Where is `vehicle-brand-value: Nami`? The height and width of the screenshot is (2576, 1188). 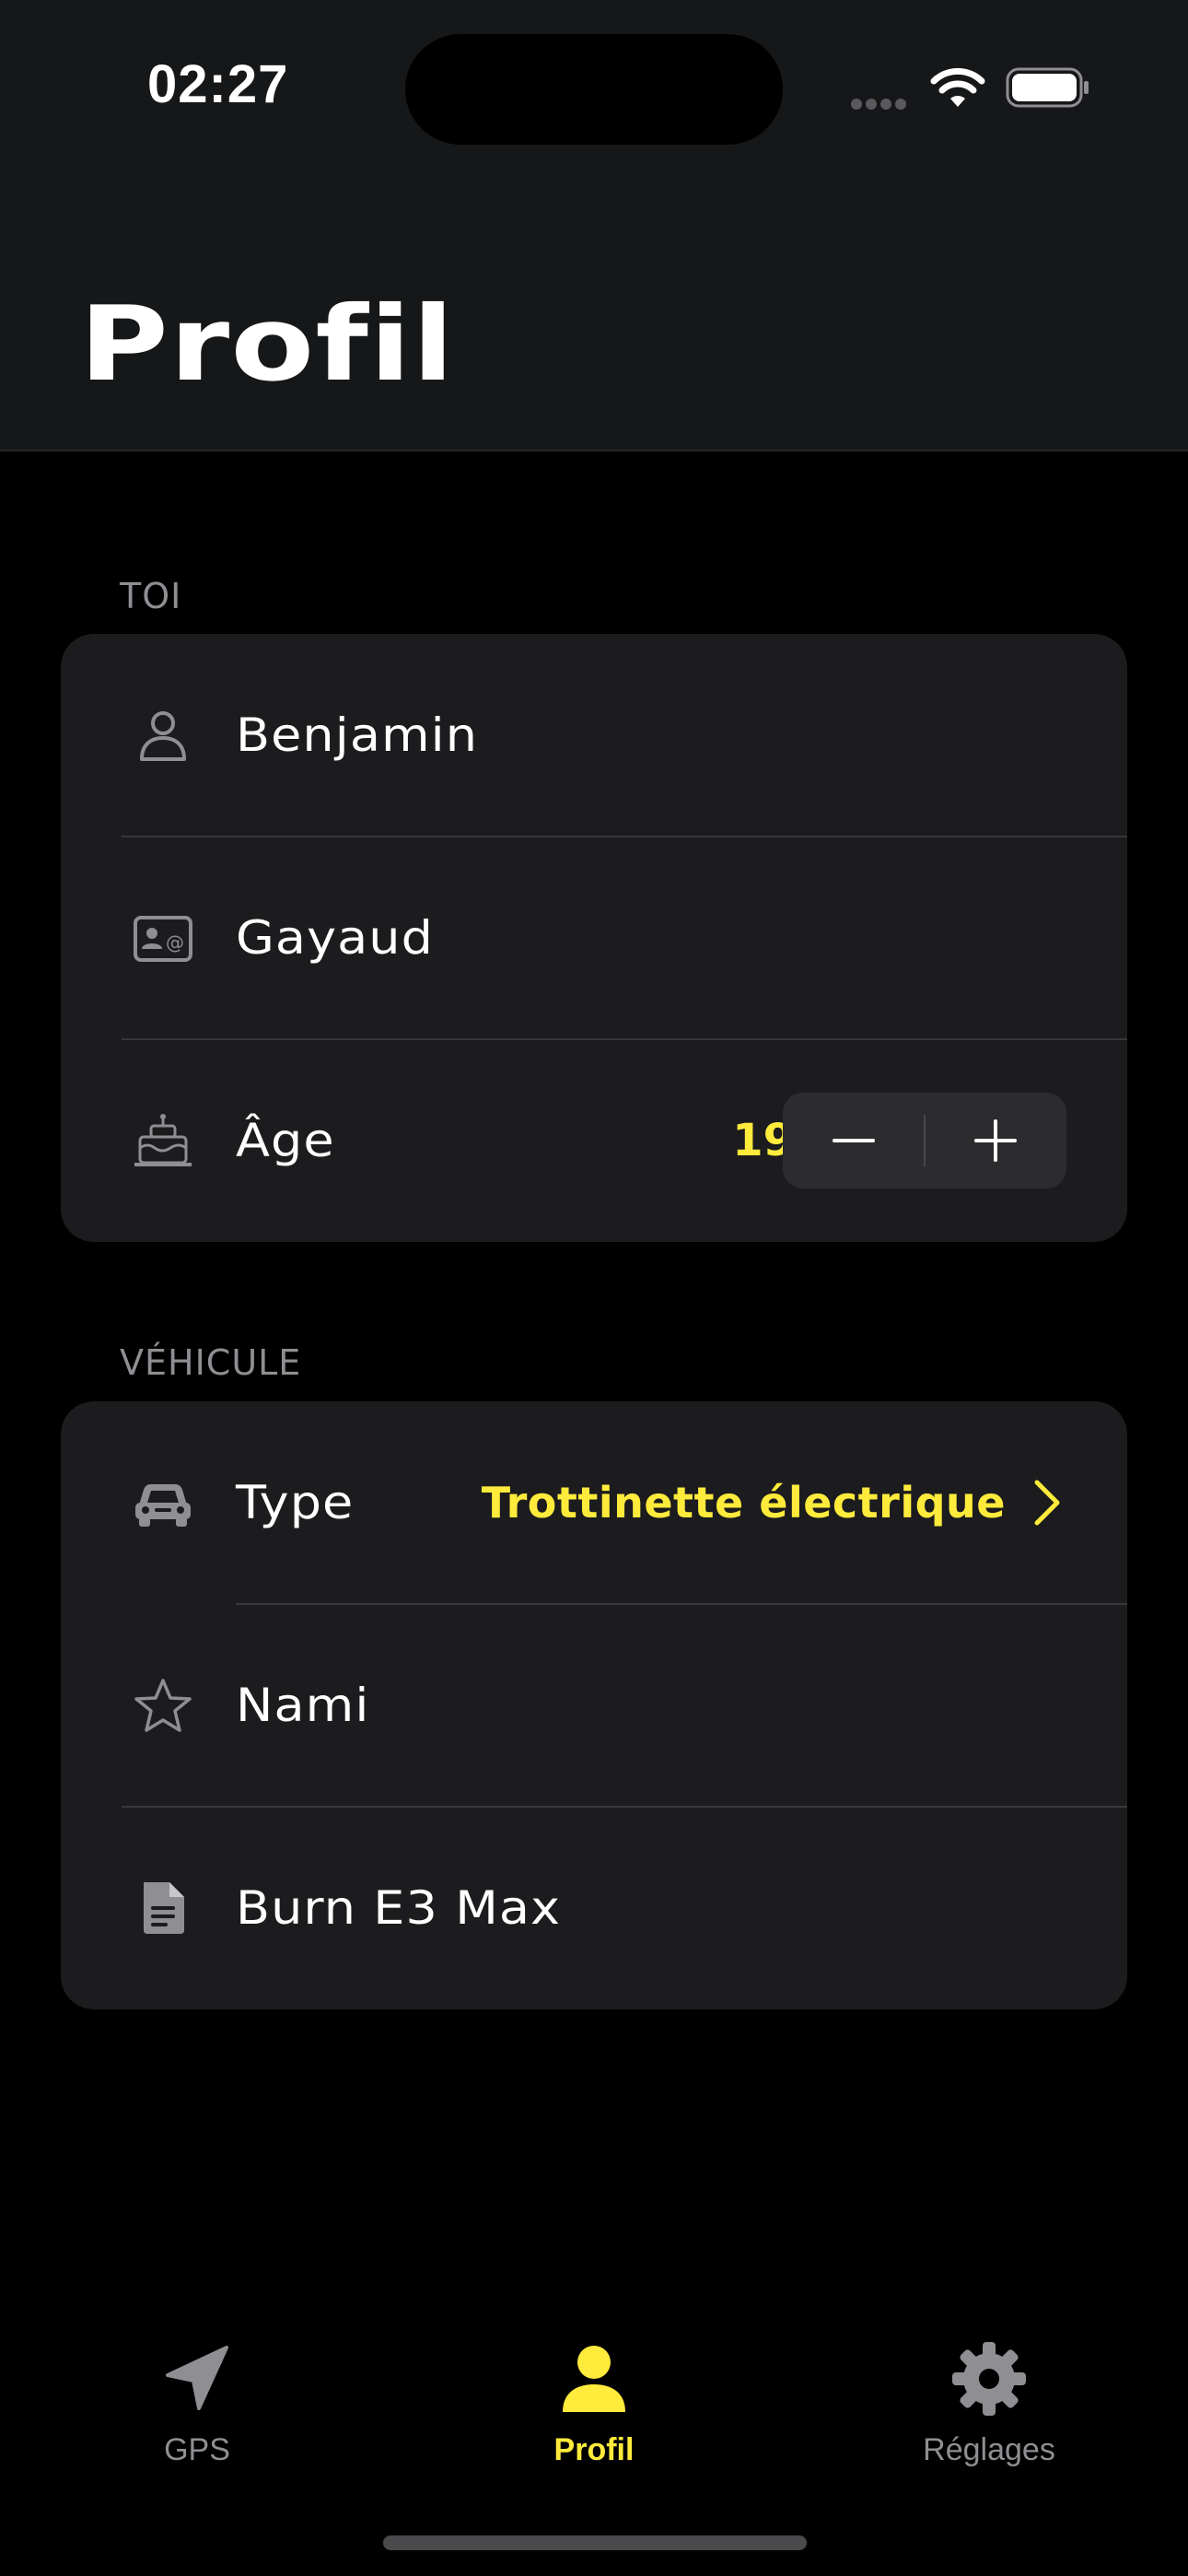 vehicle-brand-value: Nami is located at coordinates (303, 1705).